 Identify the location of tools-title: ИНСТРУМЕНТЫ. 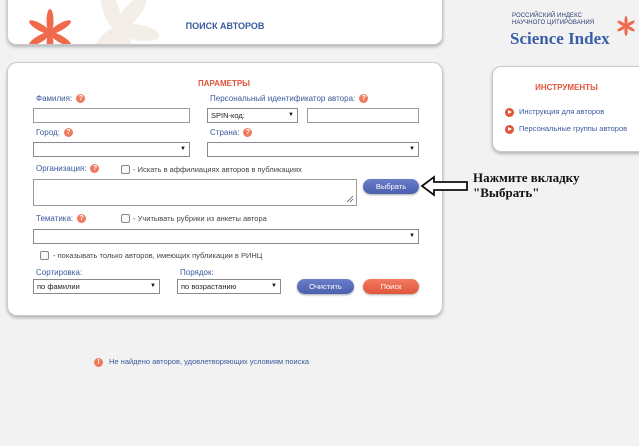
(566, 87).